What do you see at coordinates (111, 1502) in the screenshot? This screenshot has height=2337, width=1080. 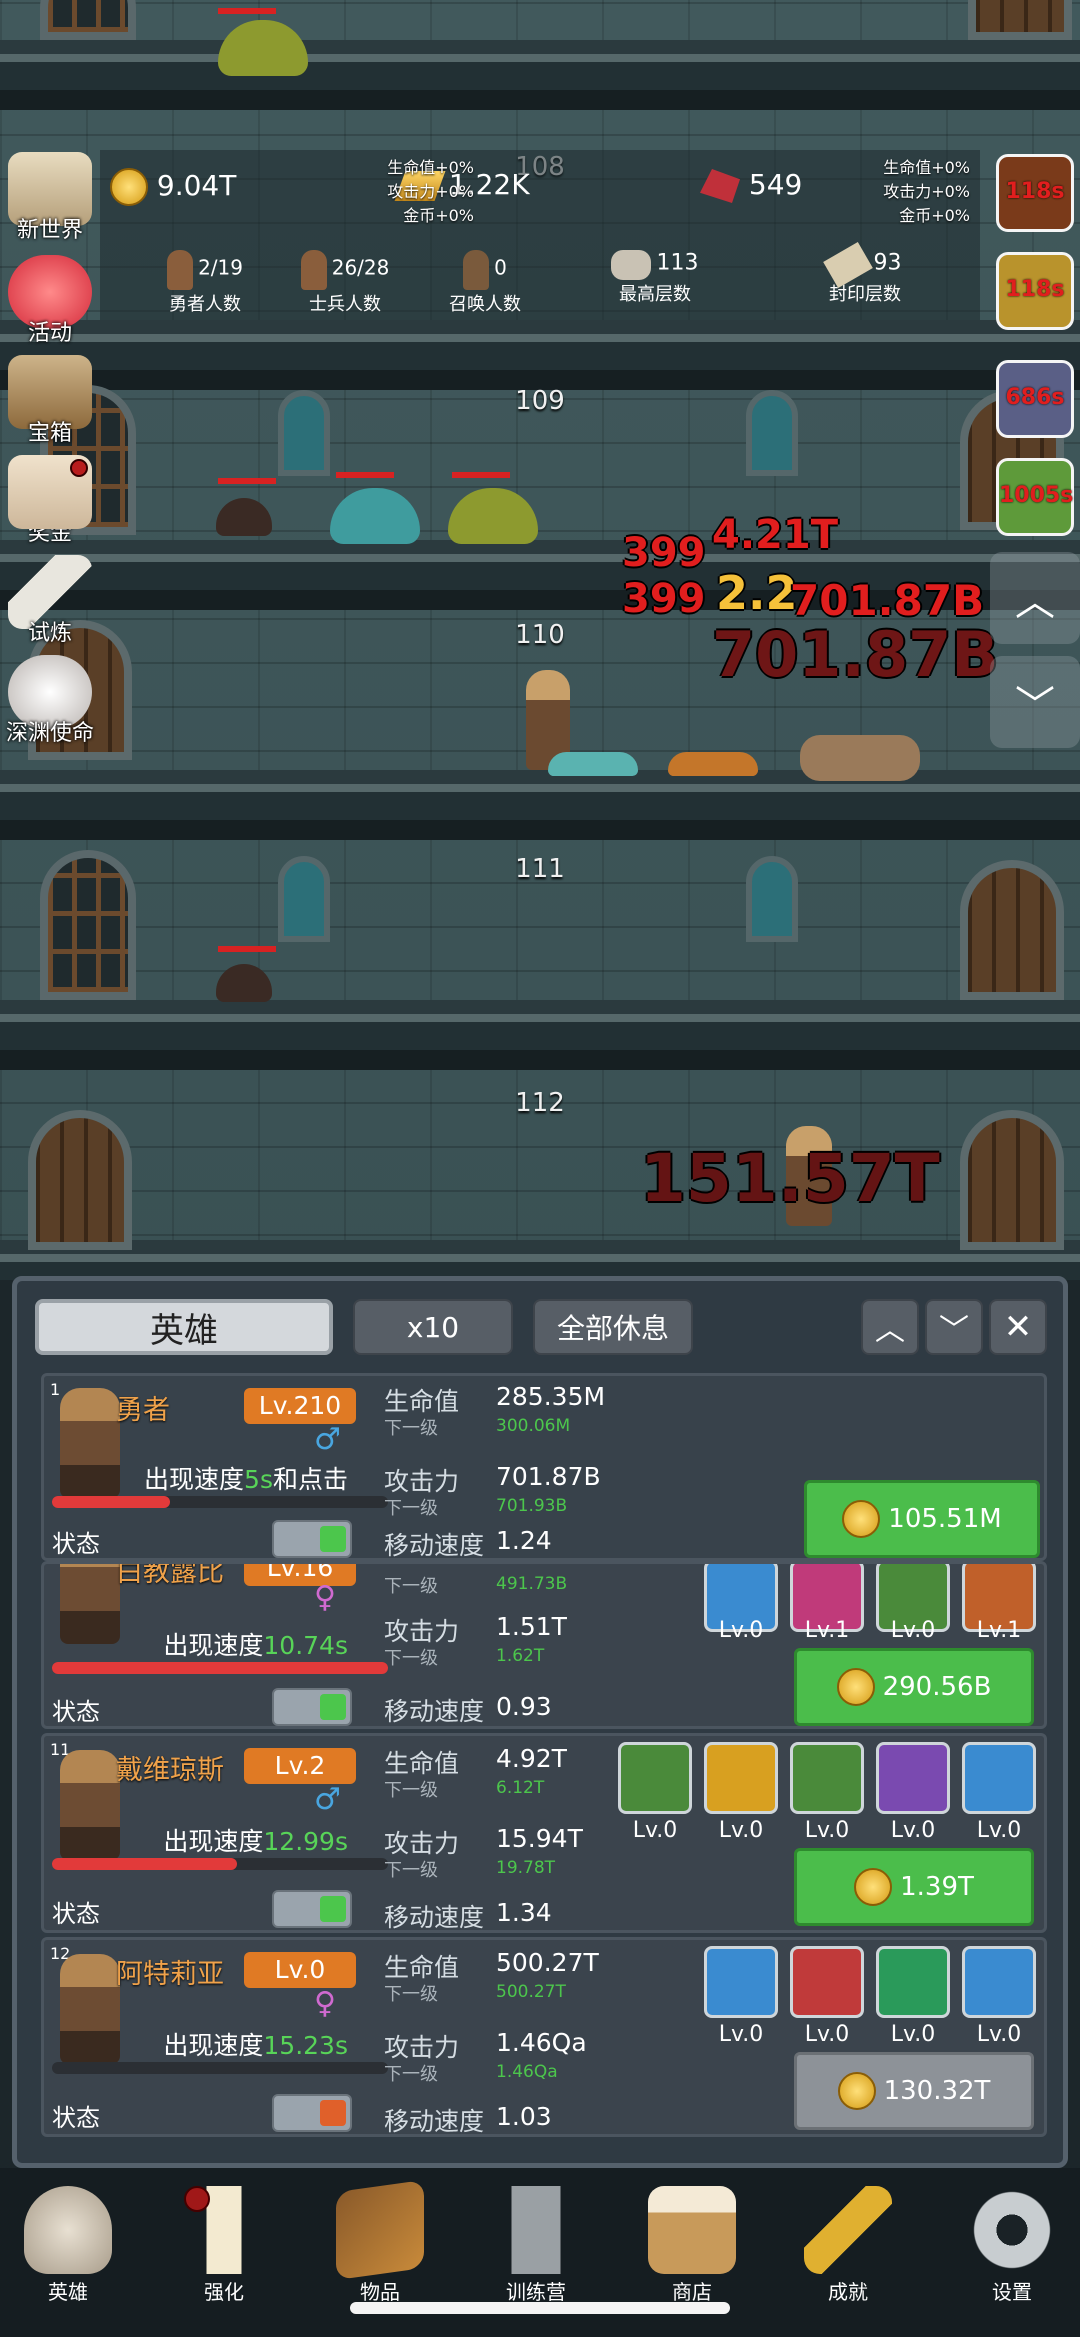 I see `hp-fill` at bounding box center [111, 1502].